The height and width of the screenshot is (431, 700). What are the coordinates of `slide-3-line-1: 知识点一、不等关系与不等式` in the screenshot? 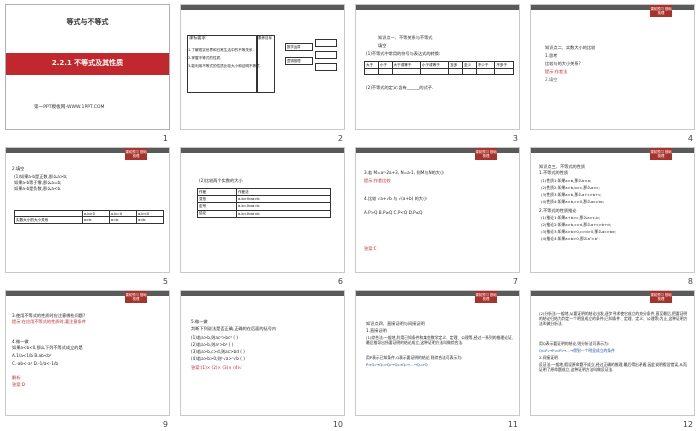 It's located at (405, 37).